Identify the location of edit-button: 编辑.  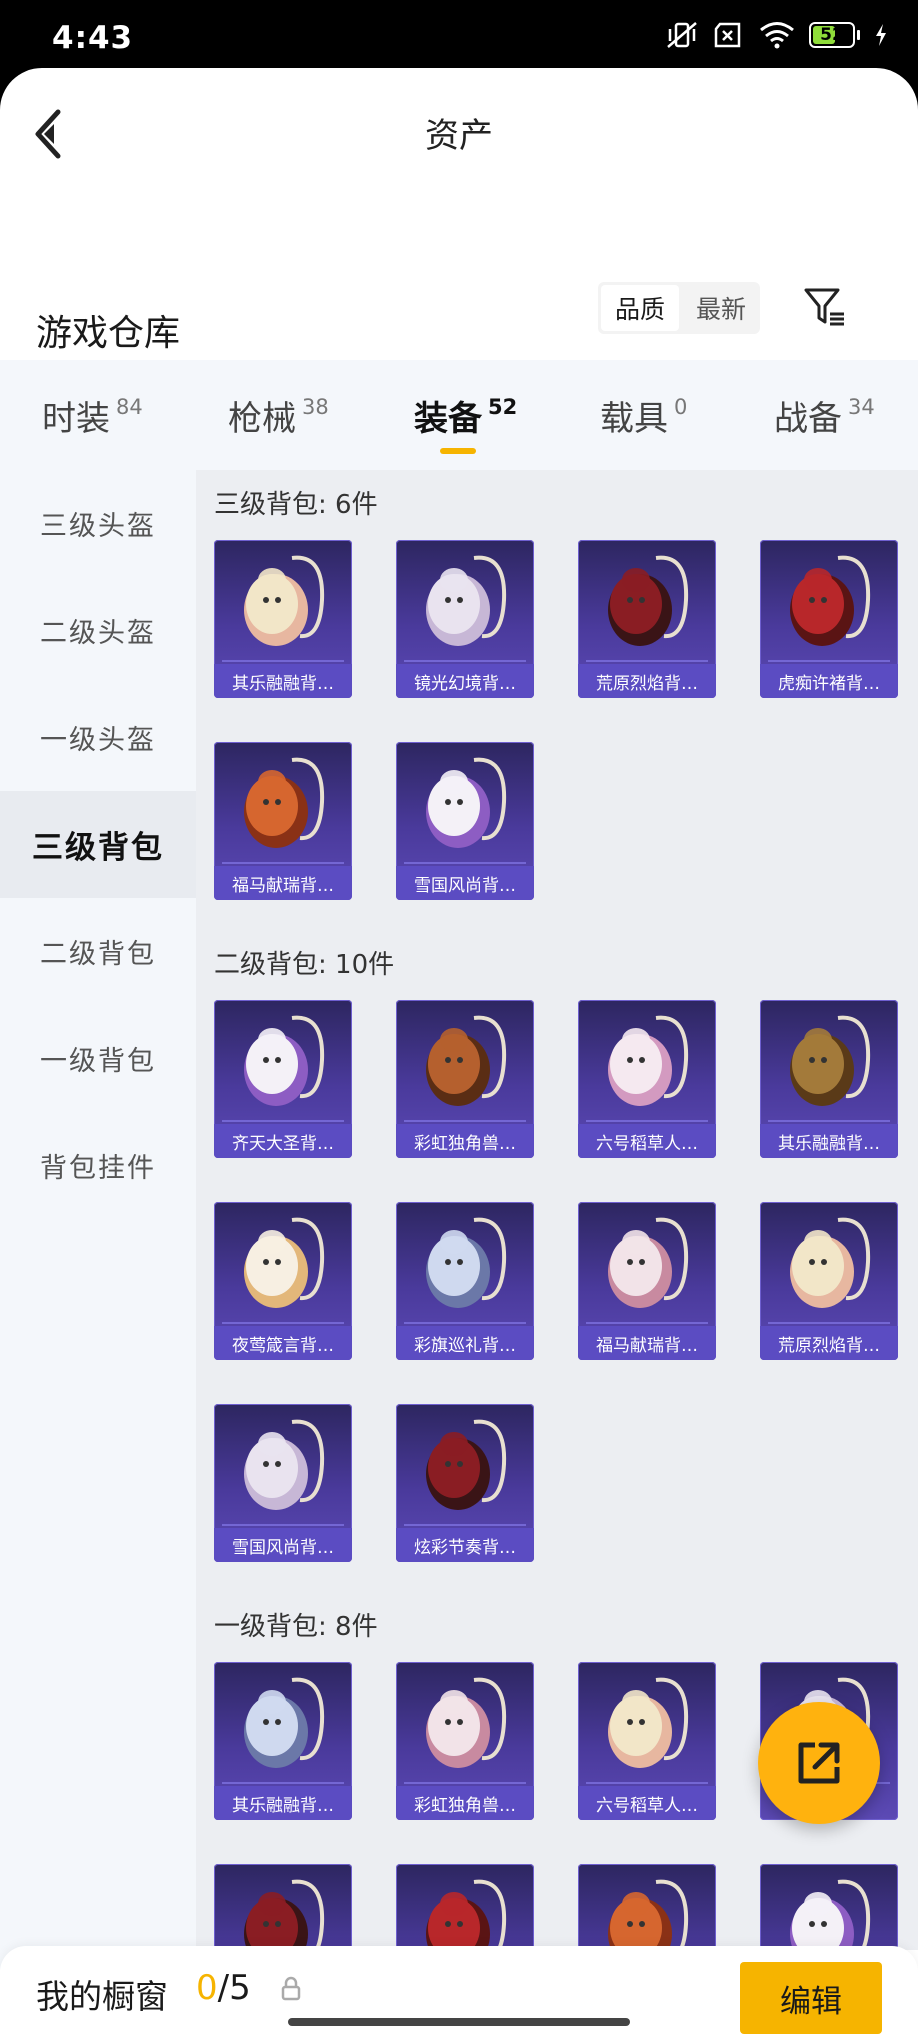
(811, 1998).